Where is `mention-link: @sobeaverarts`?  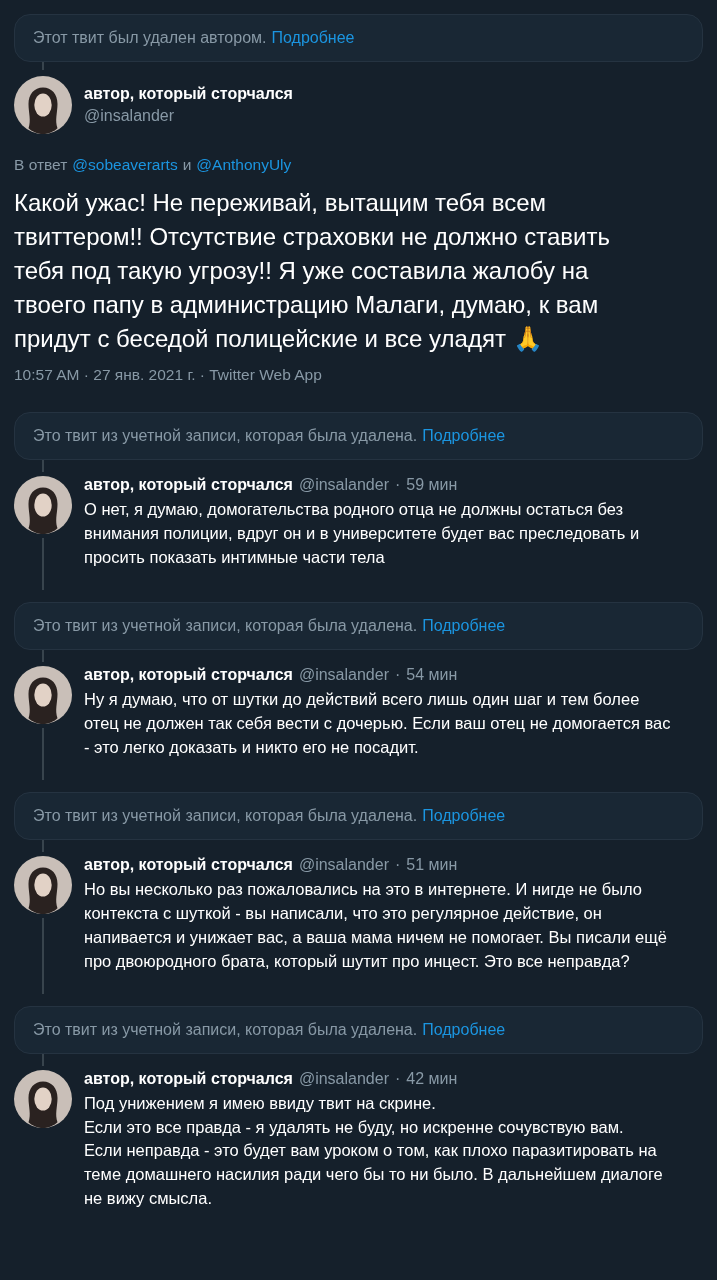 mention-link: @sobeaverarts is located at coordinates (125, 165).